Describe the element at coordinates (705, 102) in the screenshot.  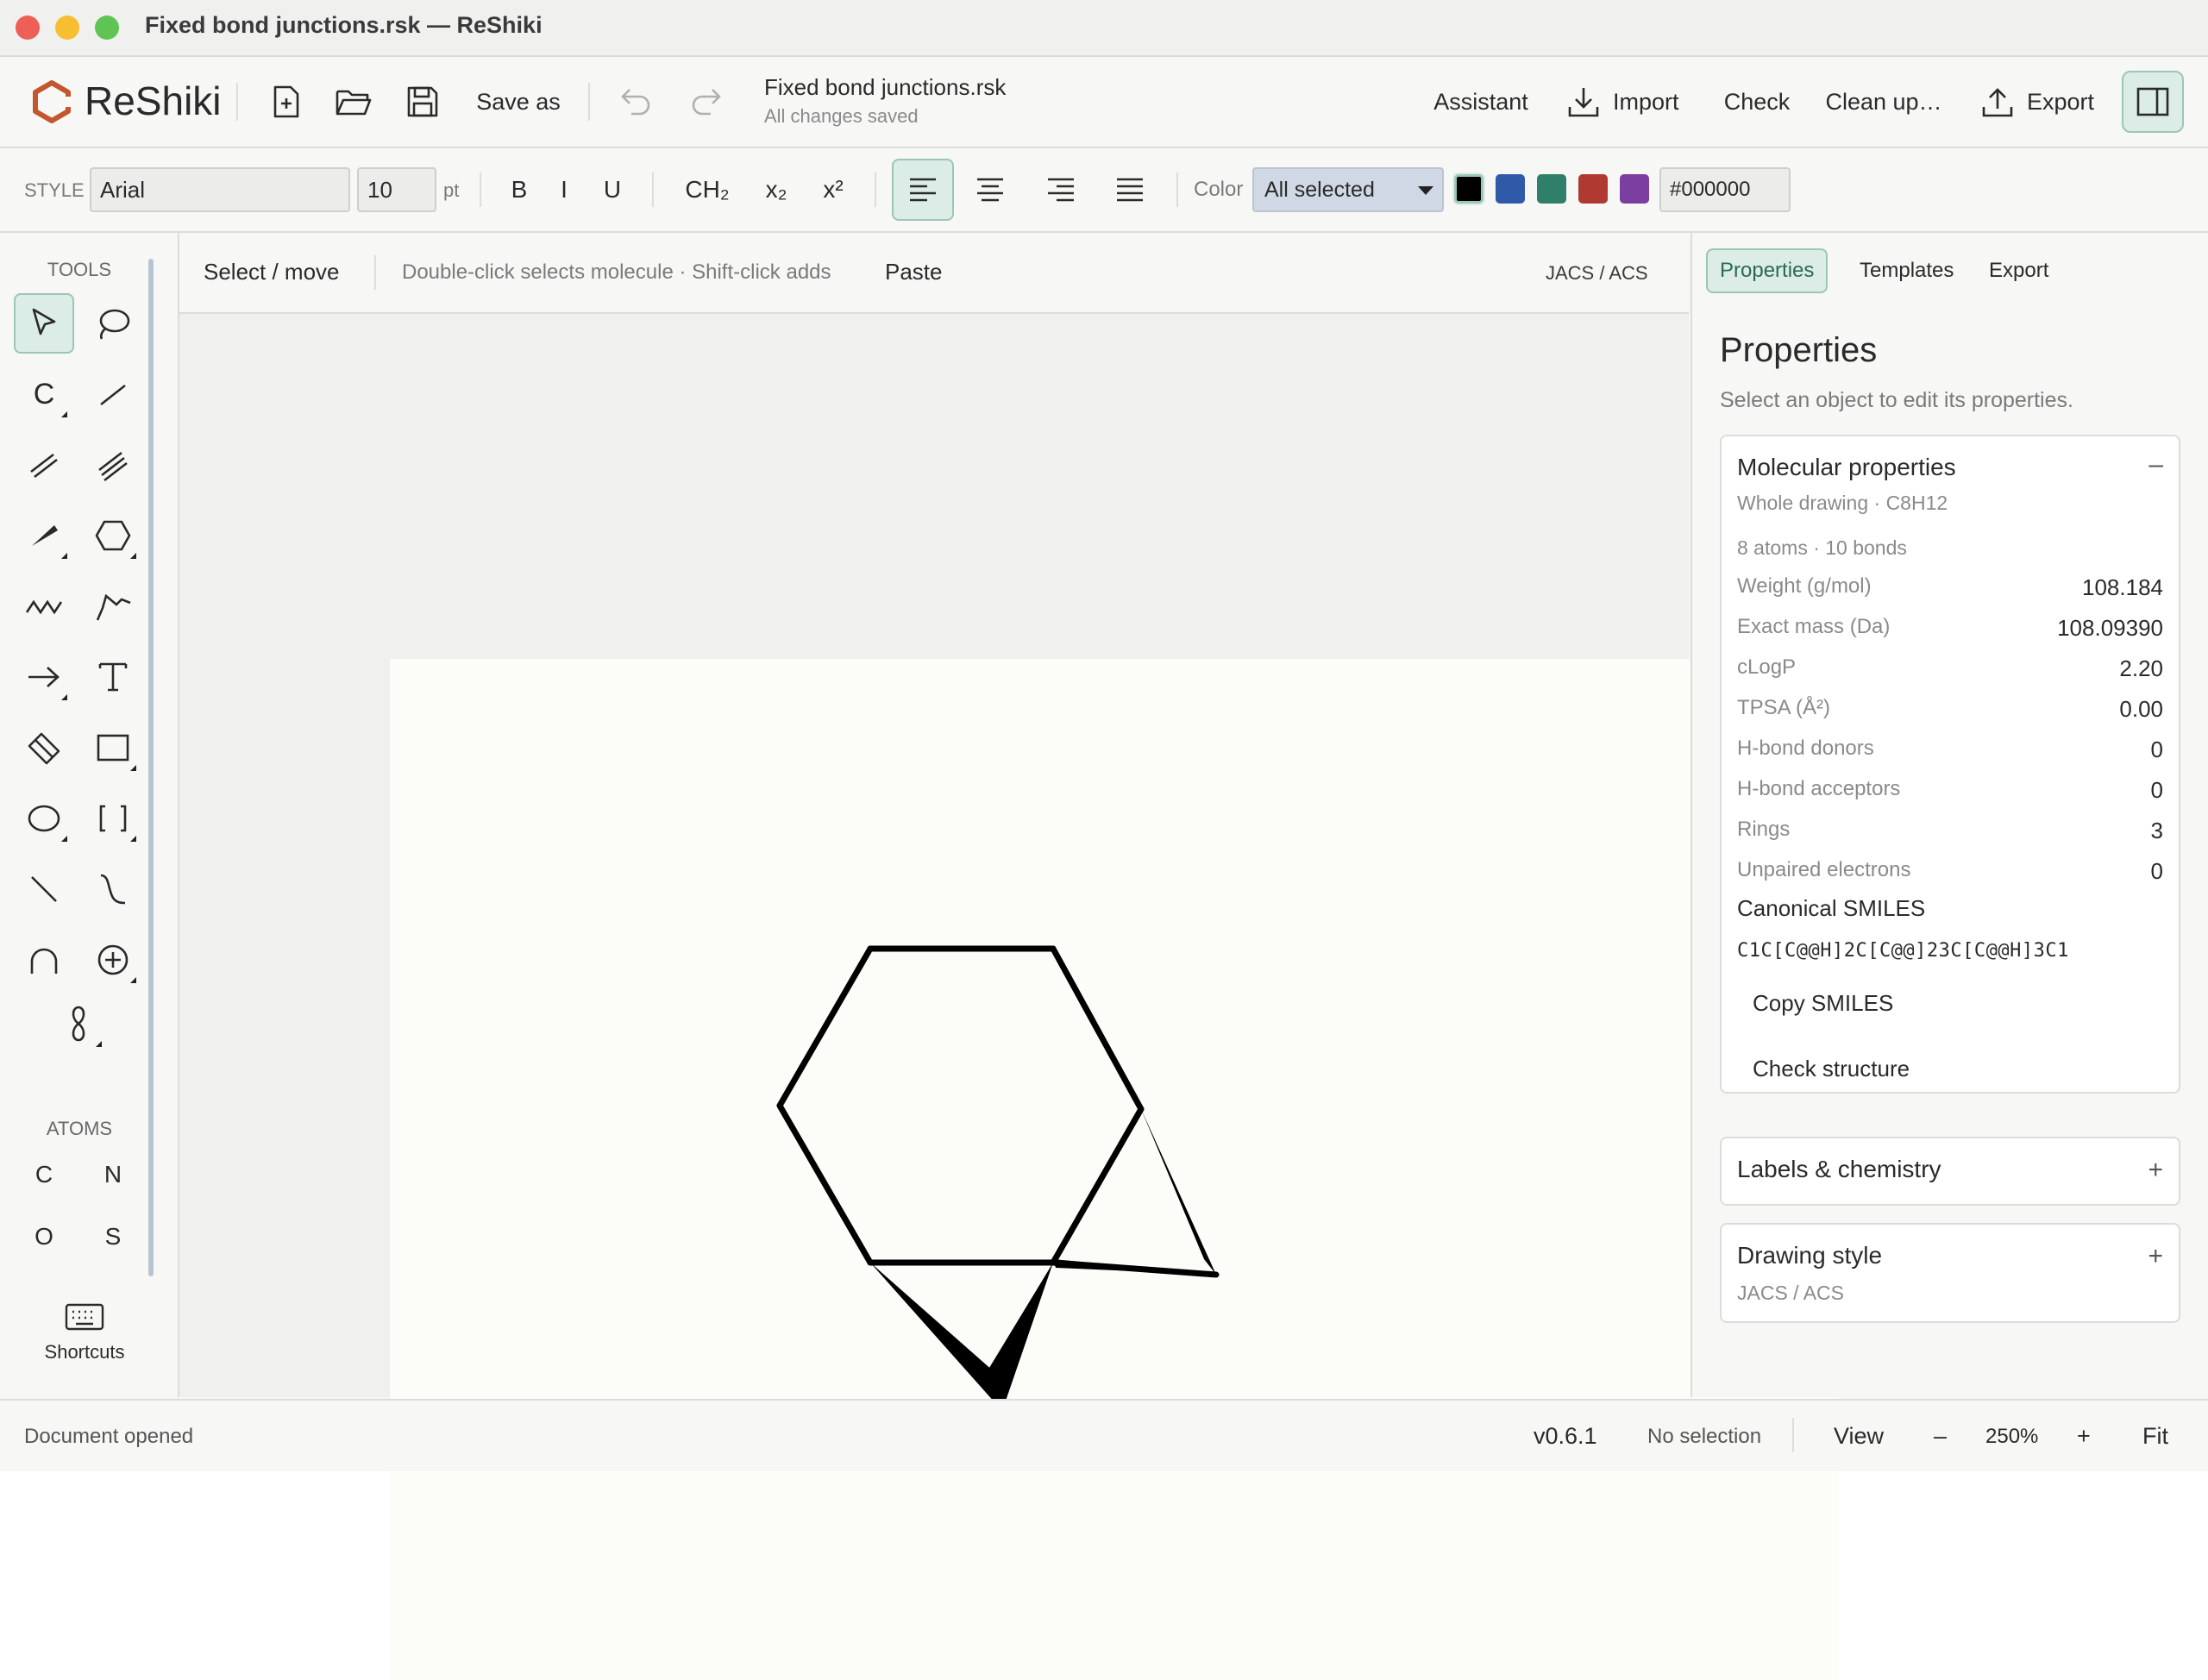
I see `redo-button` at that location.